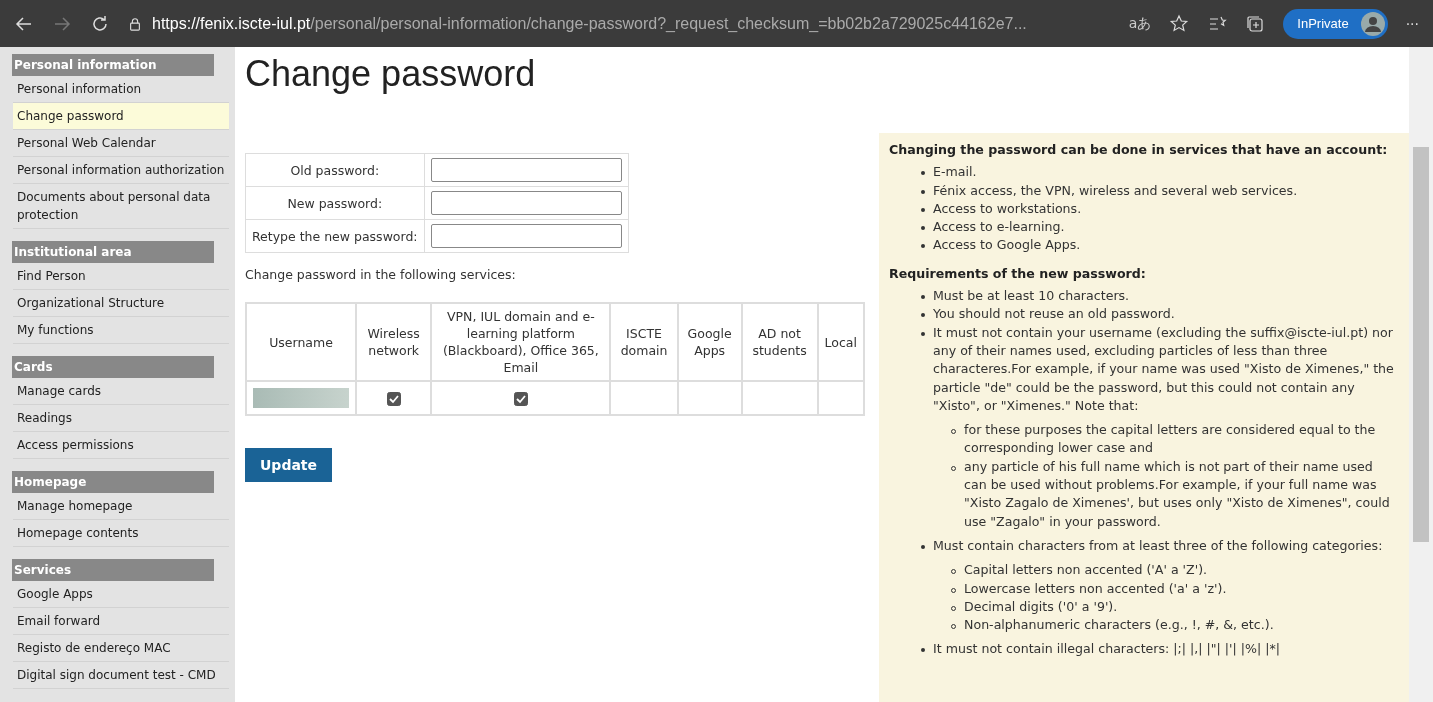 This screenshot has height=702, width=1433. I want to click on favorite-add-icon, so click(1179, 23).